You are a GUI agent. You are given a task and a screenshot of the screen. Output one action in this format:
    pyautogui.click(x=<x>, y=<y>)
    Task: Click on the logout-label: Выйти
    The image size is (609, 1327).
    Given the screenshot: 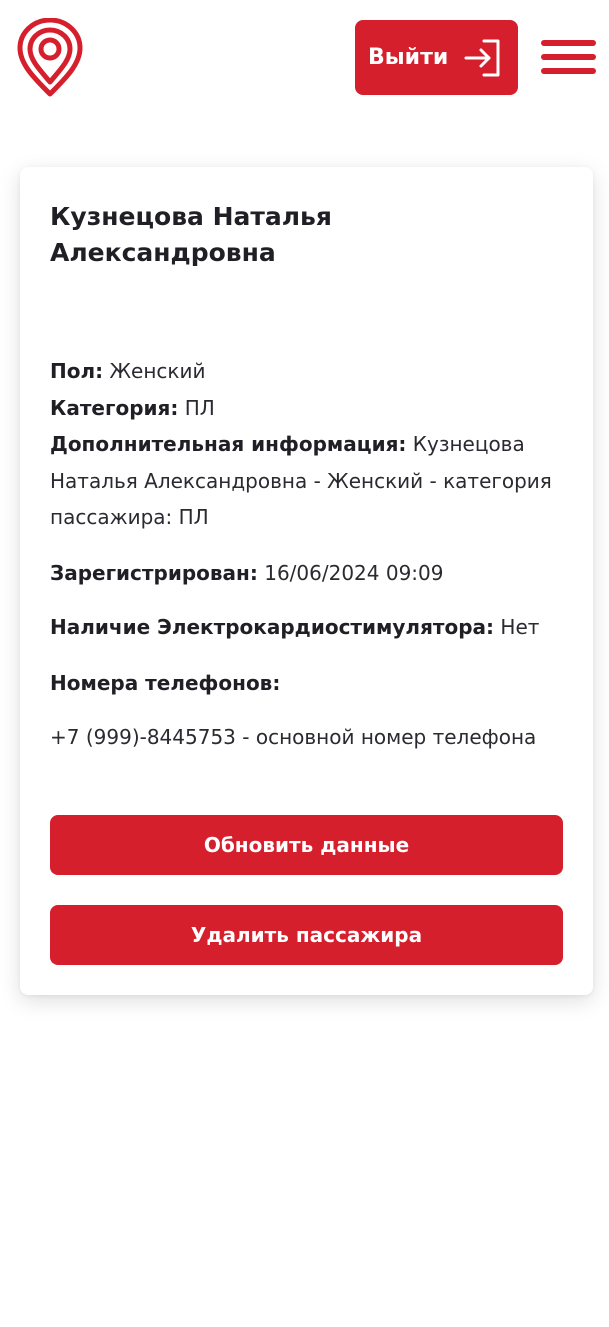 What is the action you would take?
    pyautogui.click(x=408, y=57)
    